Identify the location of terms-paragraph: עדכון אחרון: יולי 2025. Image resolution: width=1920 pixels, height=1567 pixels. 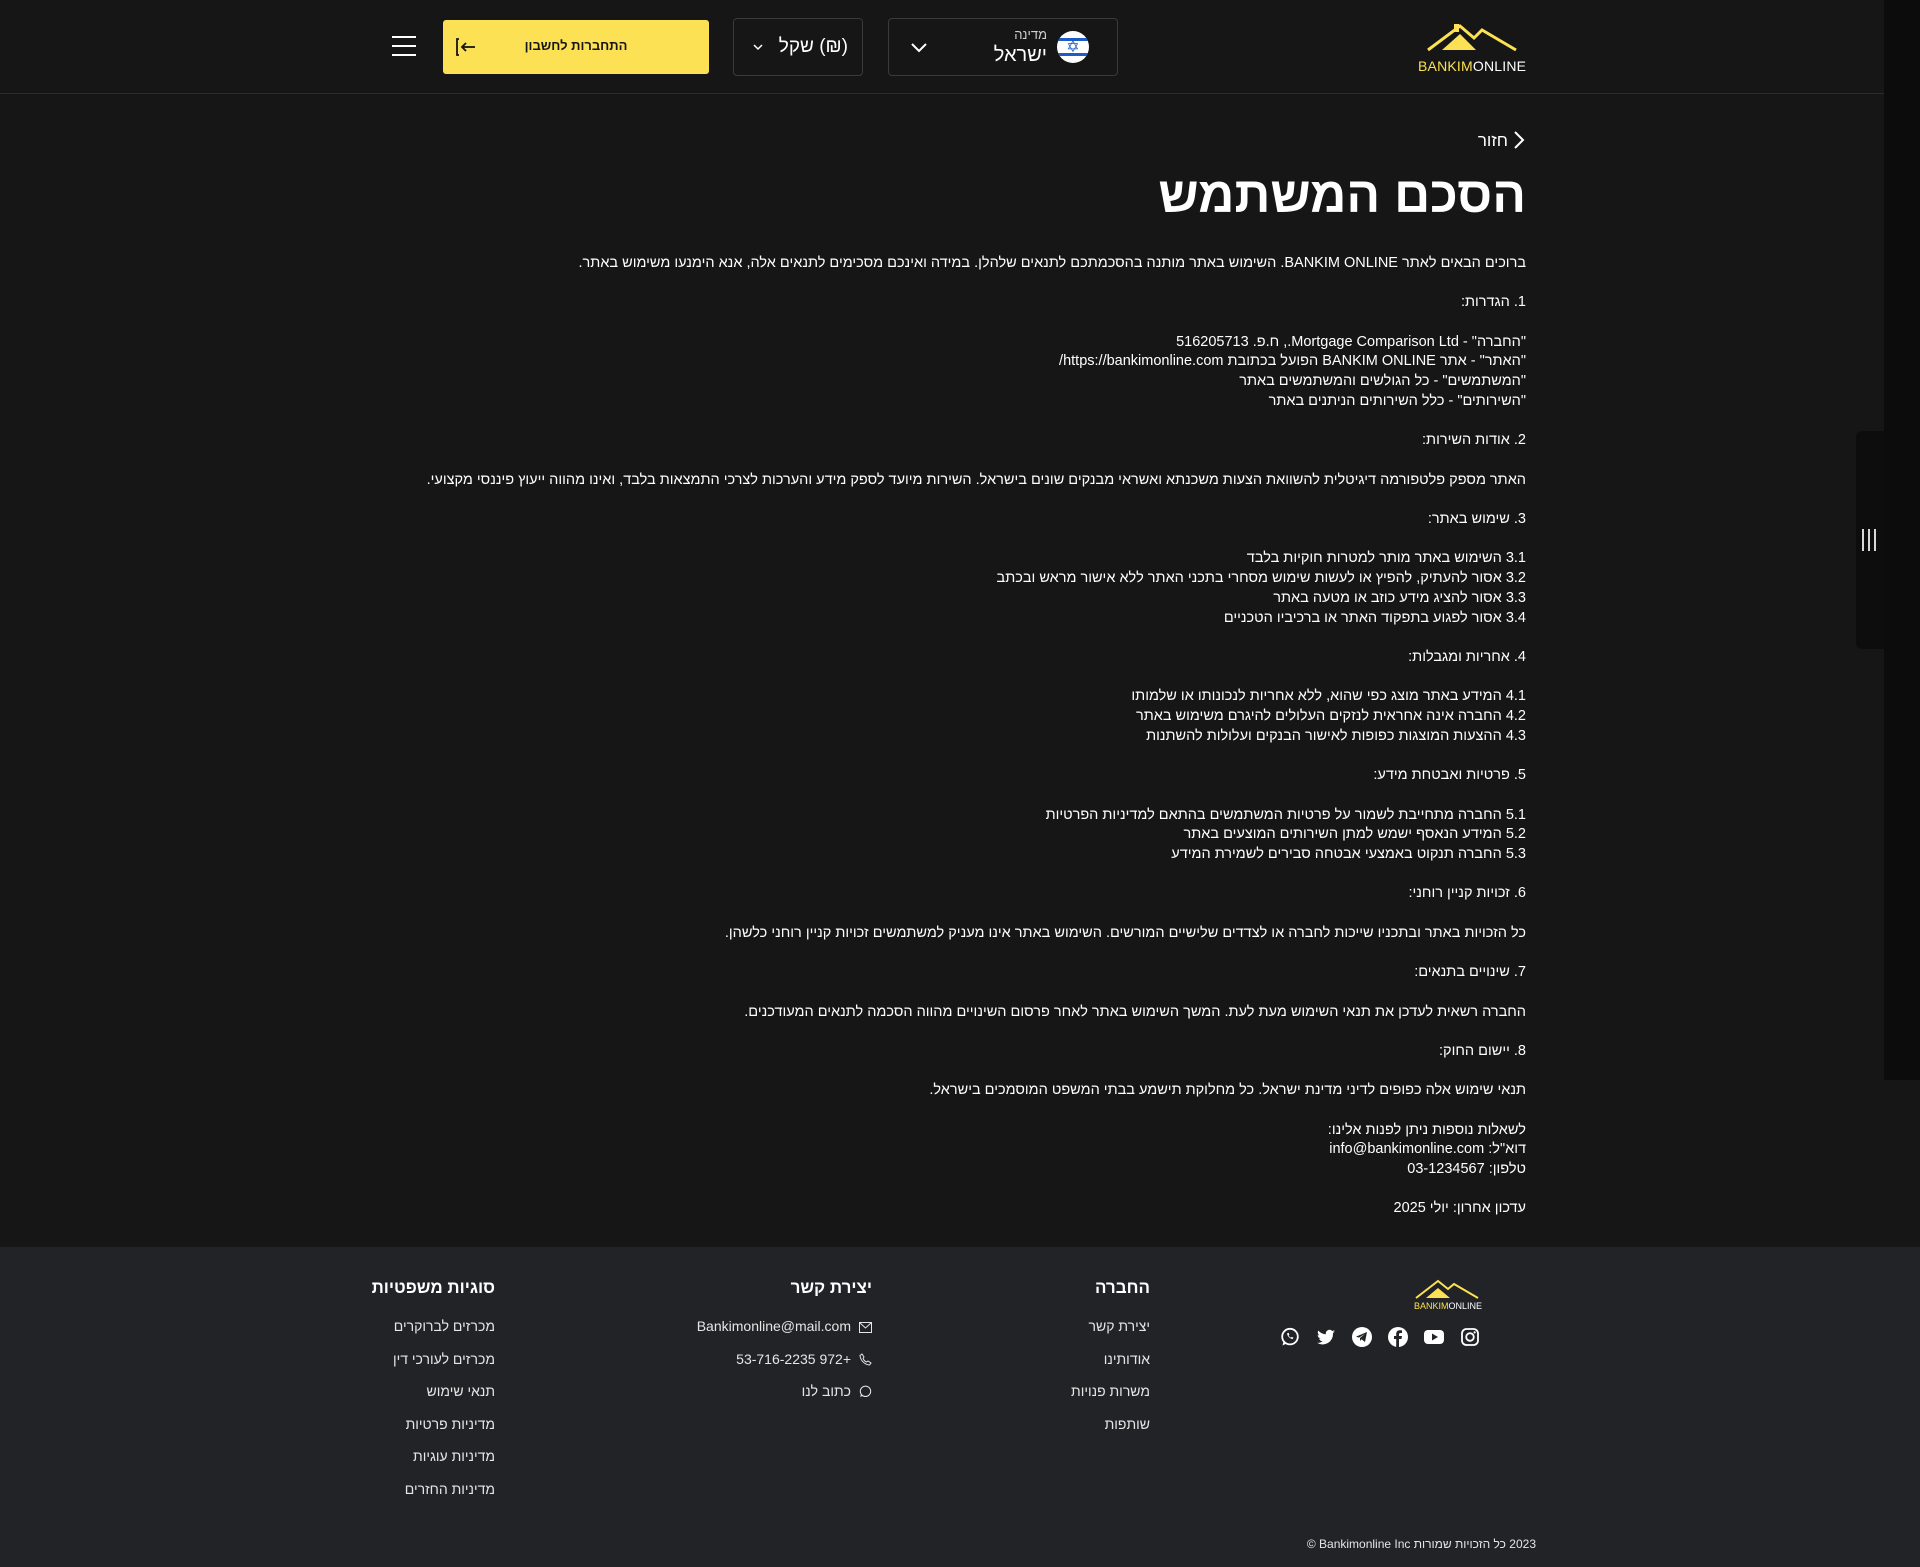
(1459, 1208).